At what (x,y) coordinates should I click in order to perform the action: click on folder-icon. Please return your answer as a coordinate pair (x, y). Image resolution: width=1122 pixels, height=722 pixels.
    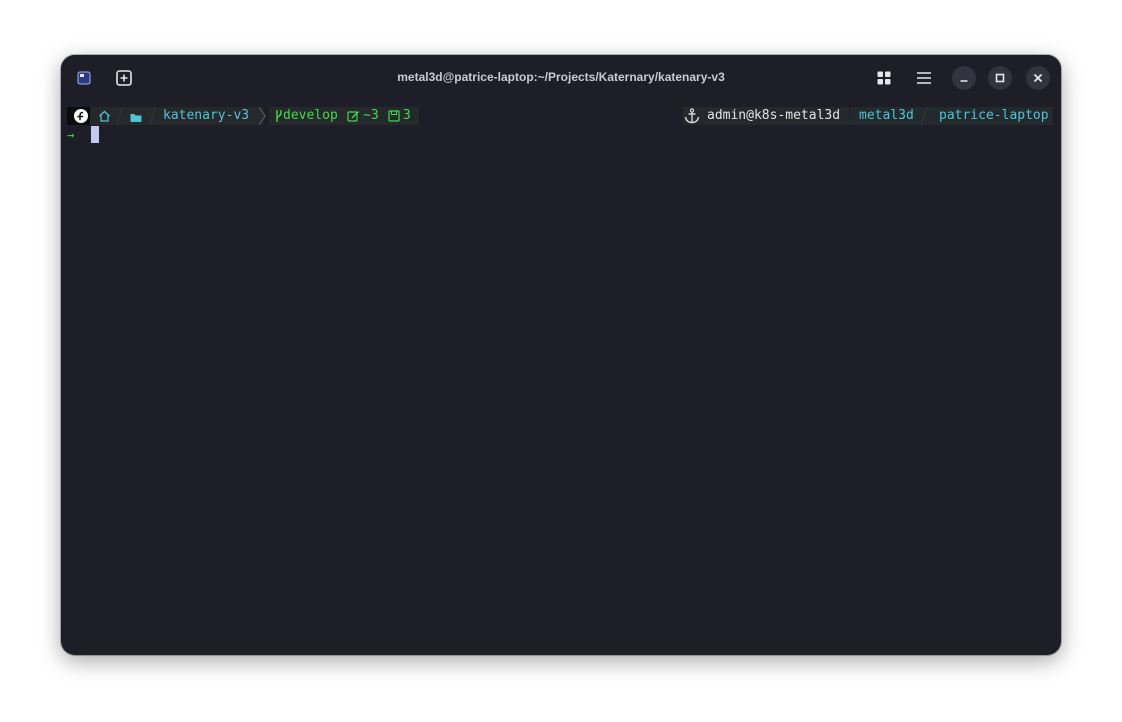
    Looking at the image, I should click on (136, 120).